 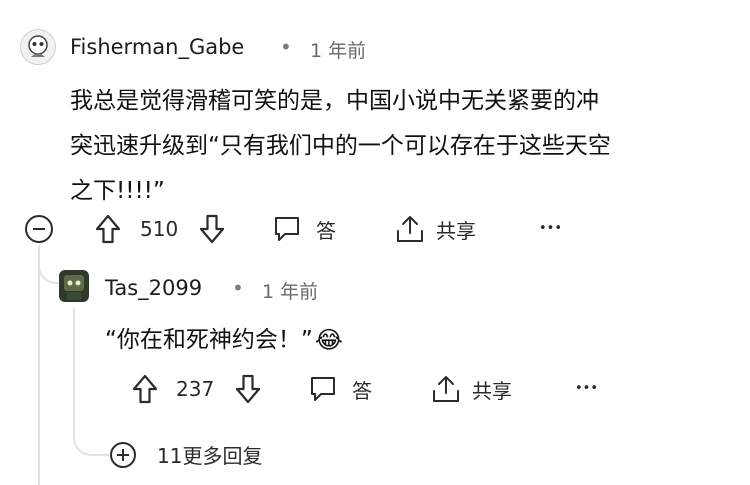 I want to click on reply-avatar, so click(x=74, y=286).